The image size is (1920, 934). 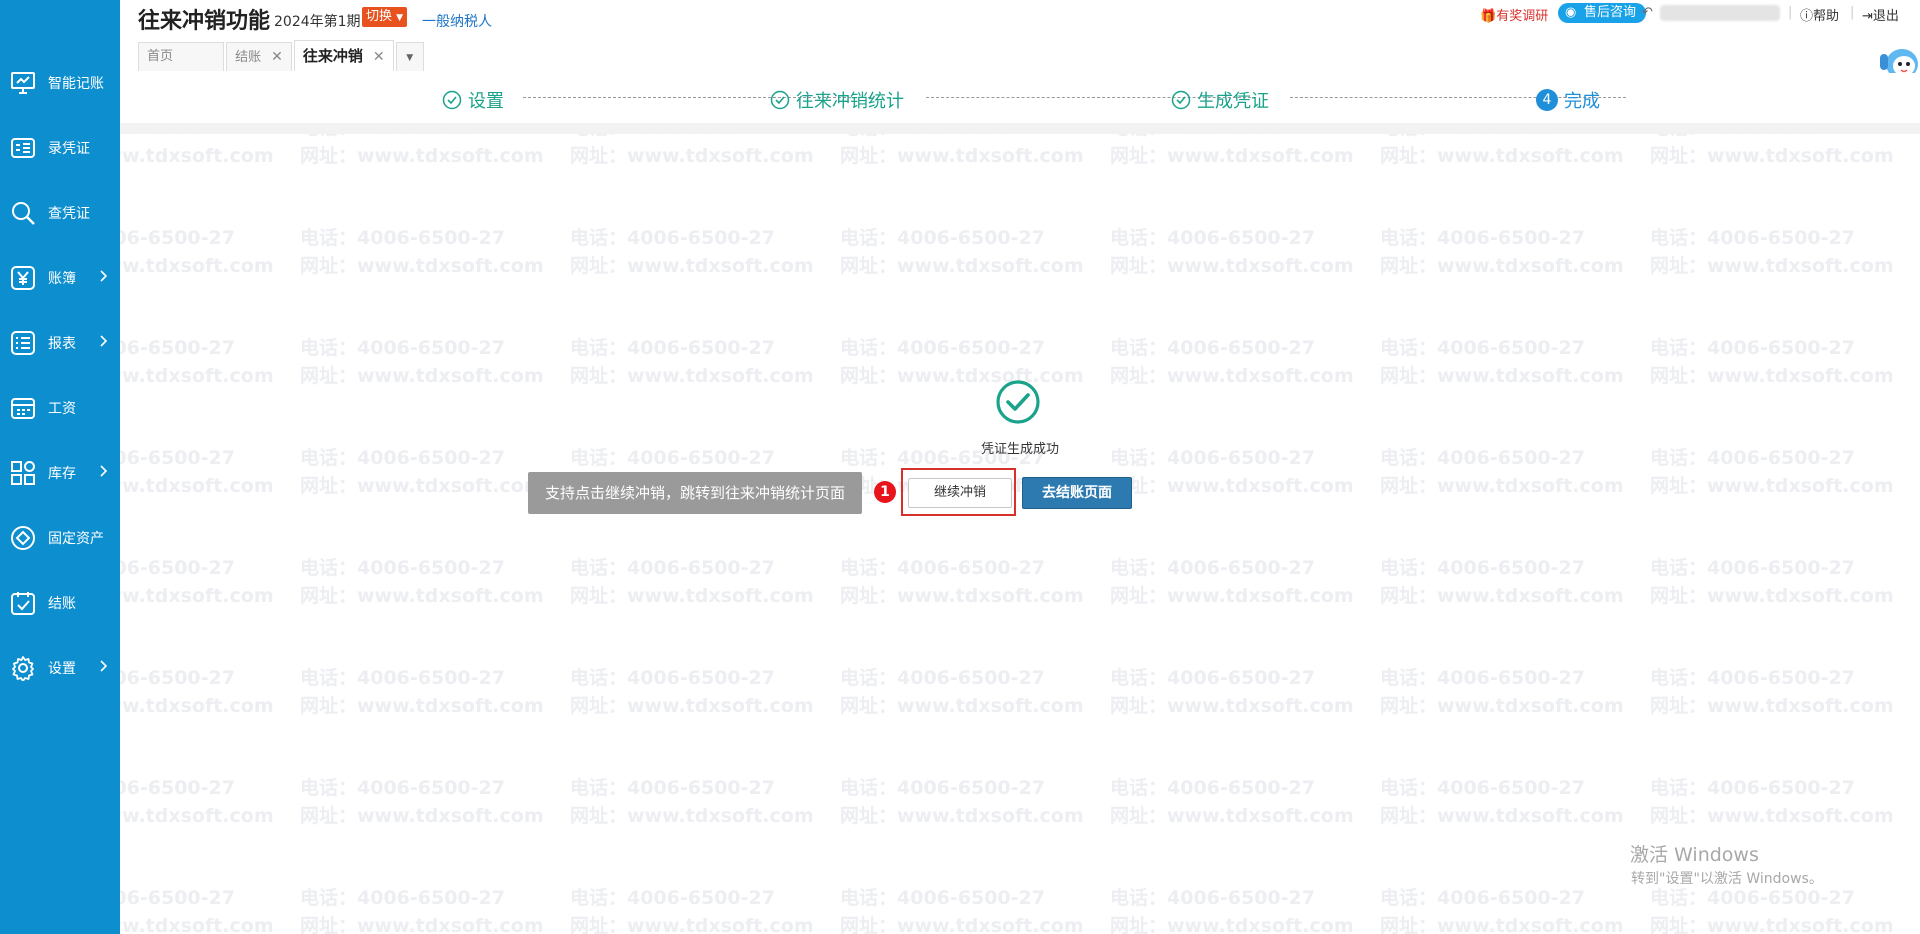 I want to click on sidebar-item-label: 库存, so click(x=62, y=474).